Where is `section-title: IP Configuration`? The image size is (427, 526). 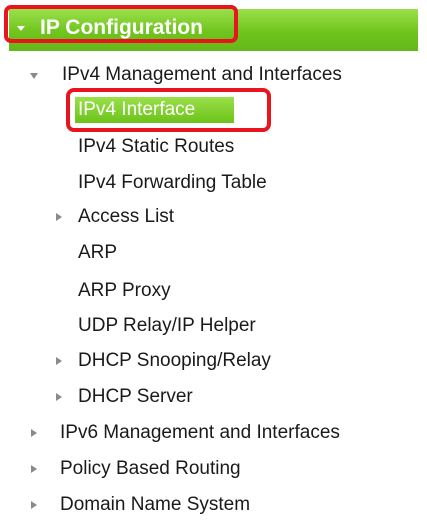
section-title: IP Configuration is located at coordinates (121, 28).